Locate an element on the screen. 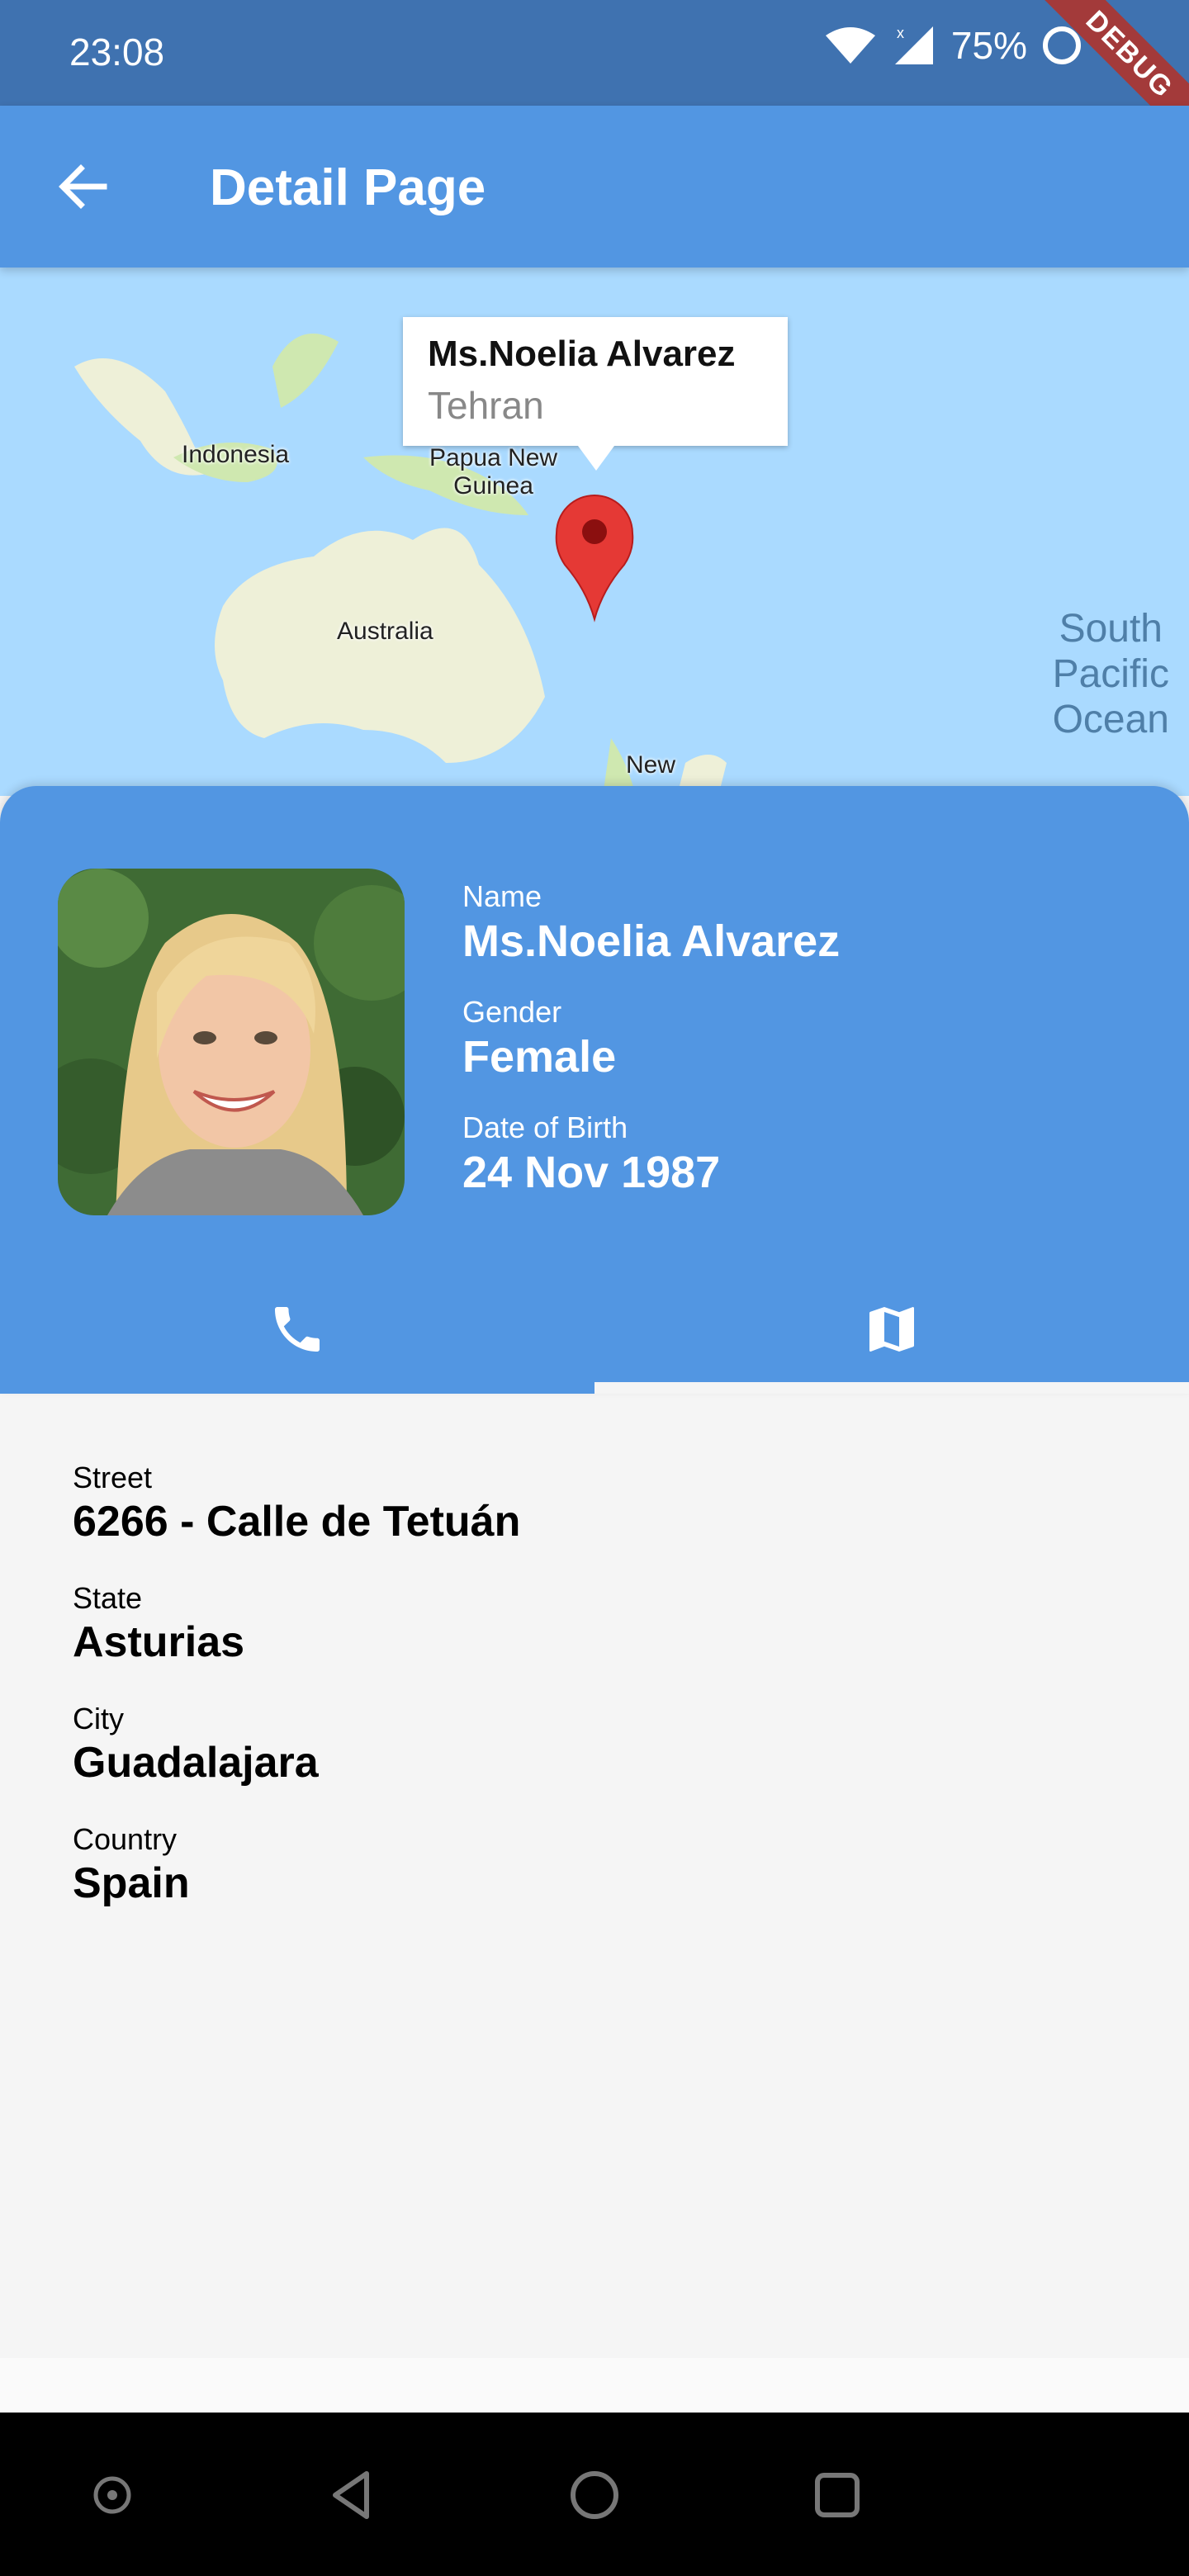 Image resolution: width=1189 pixels, height=2576 pixels. map-label-ocean: South Pacific Ocean is located at coordinates (1111, 674).